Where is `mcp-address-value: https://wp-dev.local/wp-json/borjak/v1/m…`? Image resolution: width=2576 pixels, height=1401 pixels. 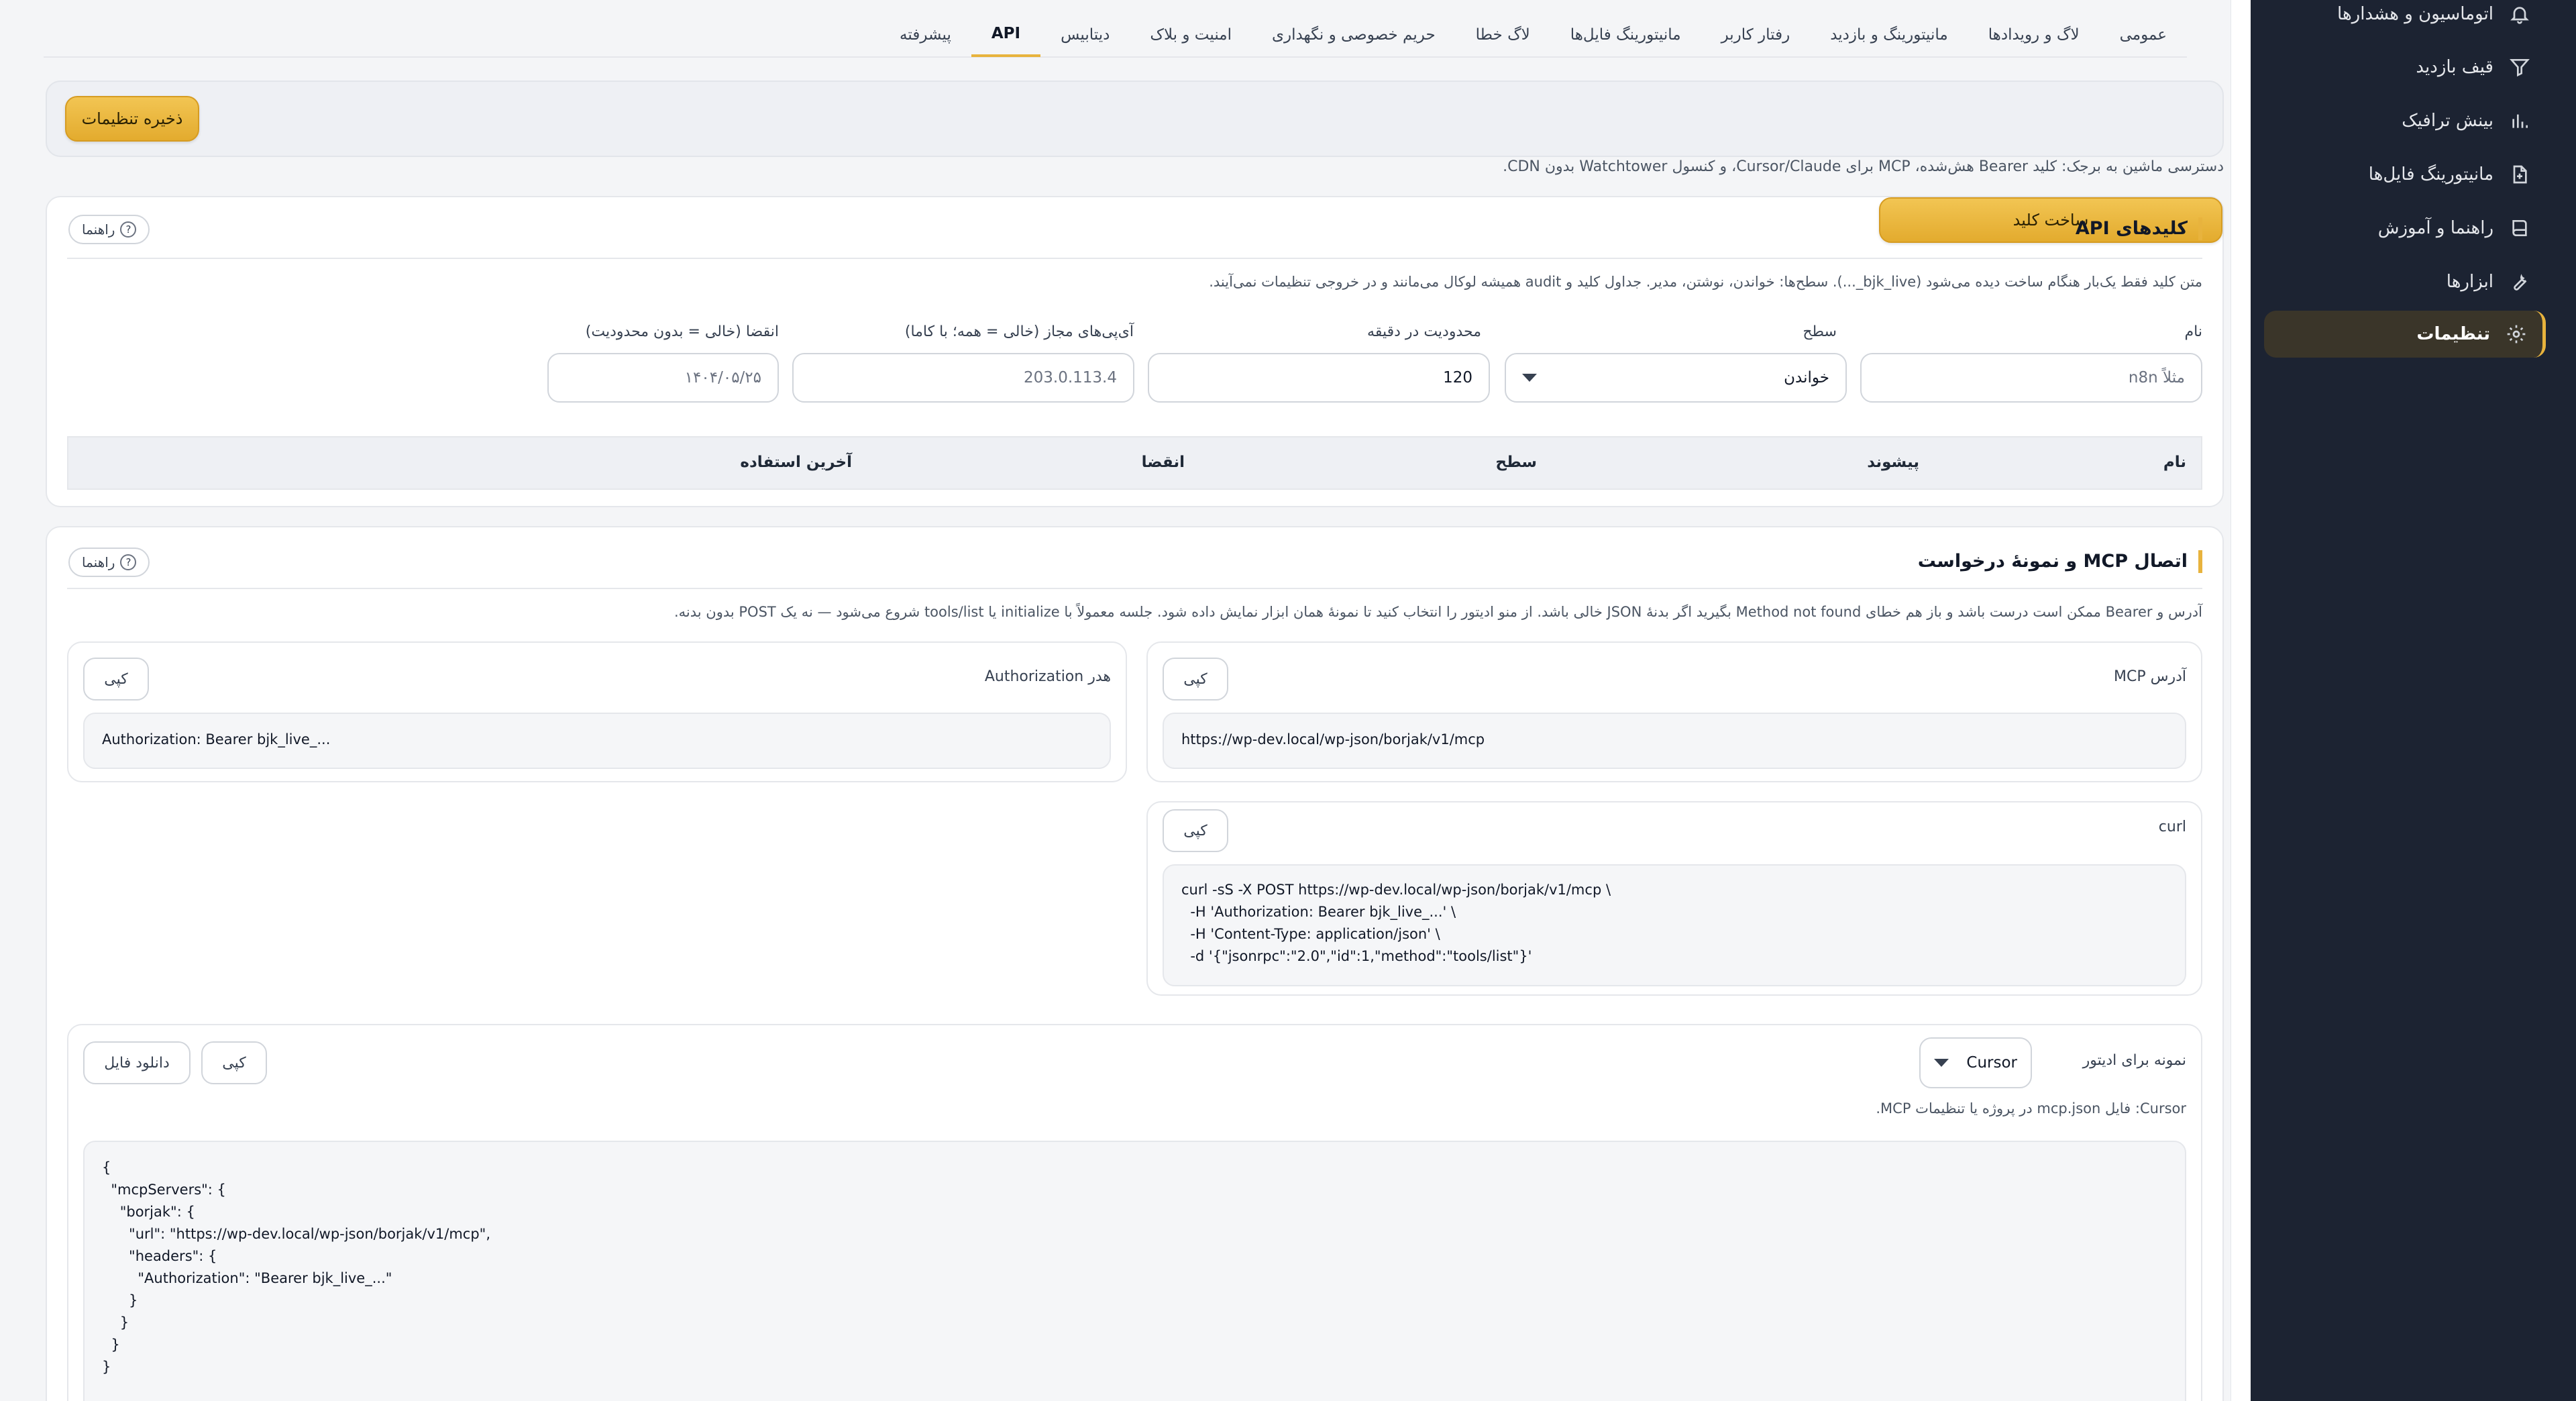
mcp-address-value: https://wp-dev.local/wp-json/borjak/v1/m… is located at coordinates (1674, 741).